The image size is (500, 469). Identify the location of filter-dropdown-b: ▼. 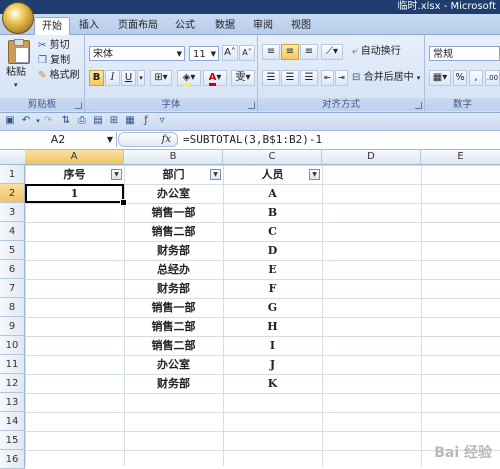
(215, 174).